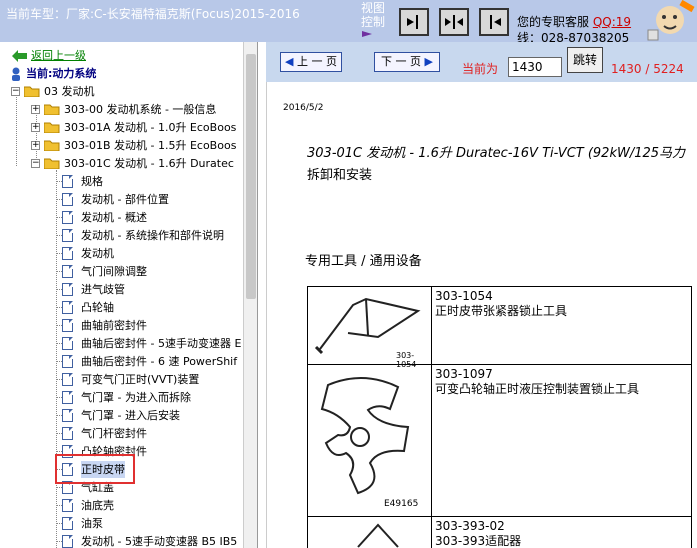 This screenshot has width=697, height=548. I want to click on tree-item-label: 气门罩 - 进入后安装, so click(130, 415).